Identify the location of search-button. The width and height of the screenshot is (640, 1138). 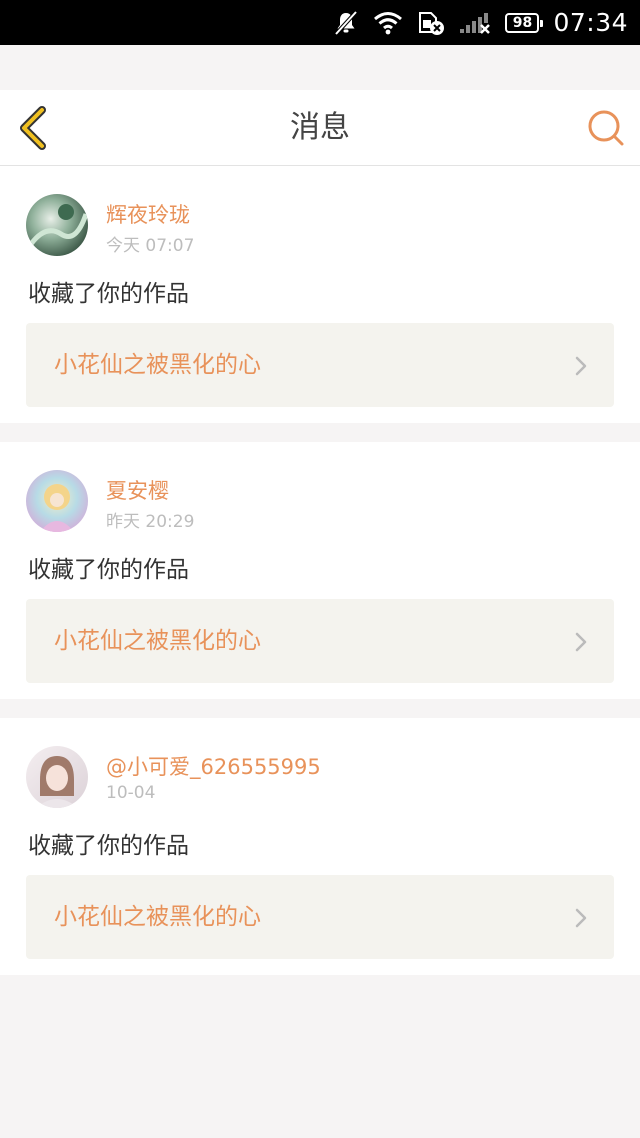
(606, 128).